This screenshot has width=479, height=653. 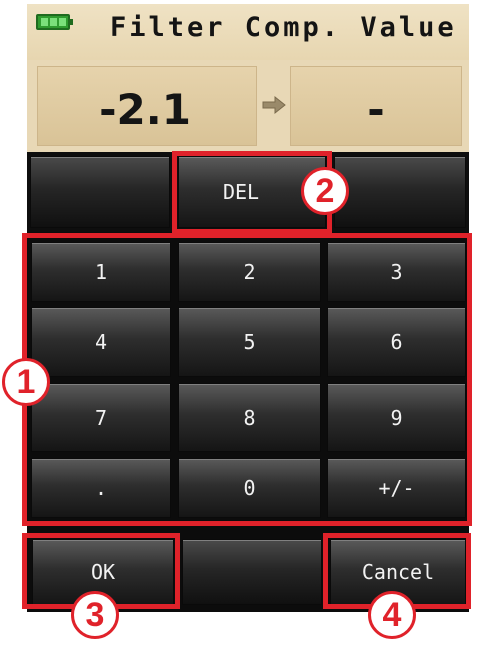 I want to click on screen-title: Filter Comp. Value, so click(x=283, y=27).